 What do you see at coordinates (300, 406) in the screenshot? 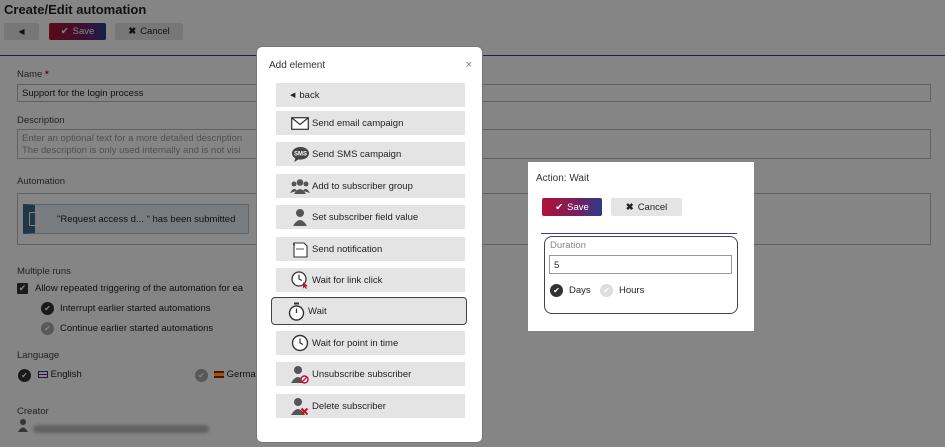
I see `person-delete-icon` at bounding box center [300, 406].